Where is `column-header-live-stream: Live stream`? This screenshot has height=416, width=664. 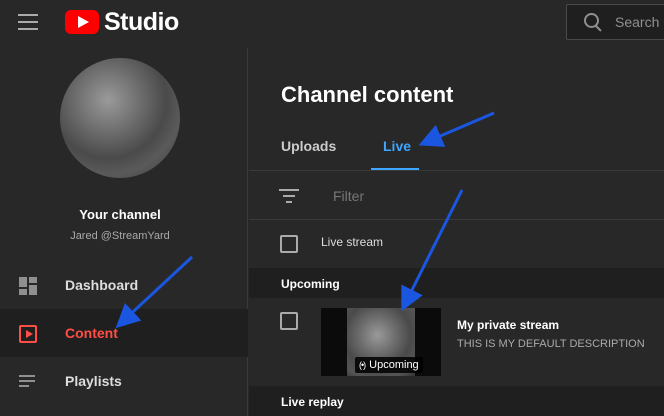
column-header-live-stream: Live stream is located at coordinates (352, 242).